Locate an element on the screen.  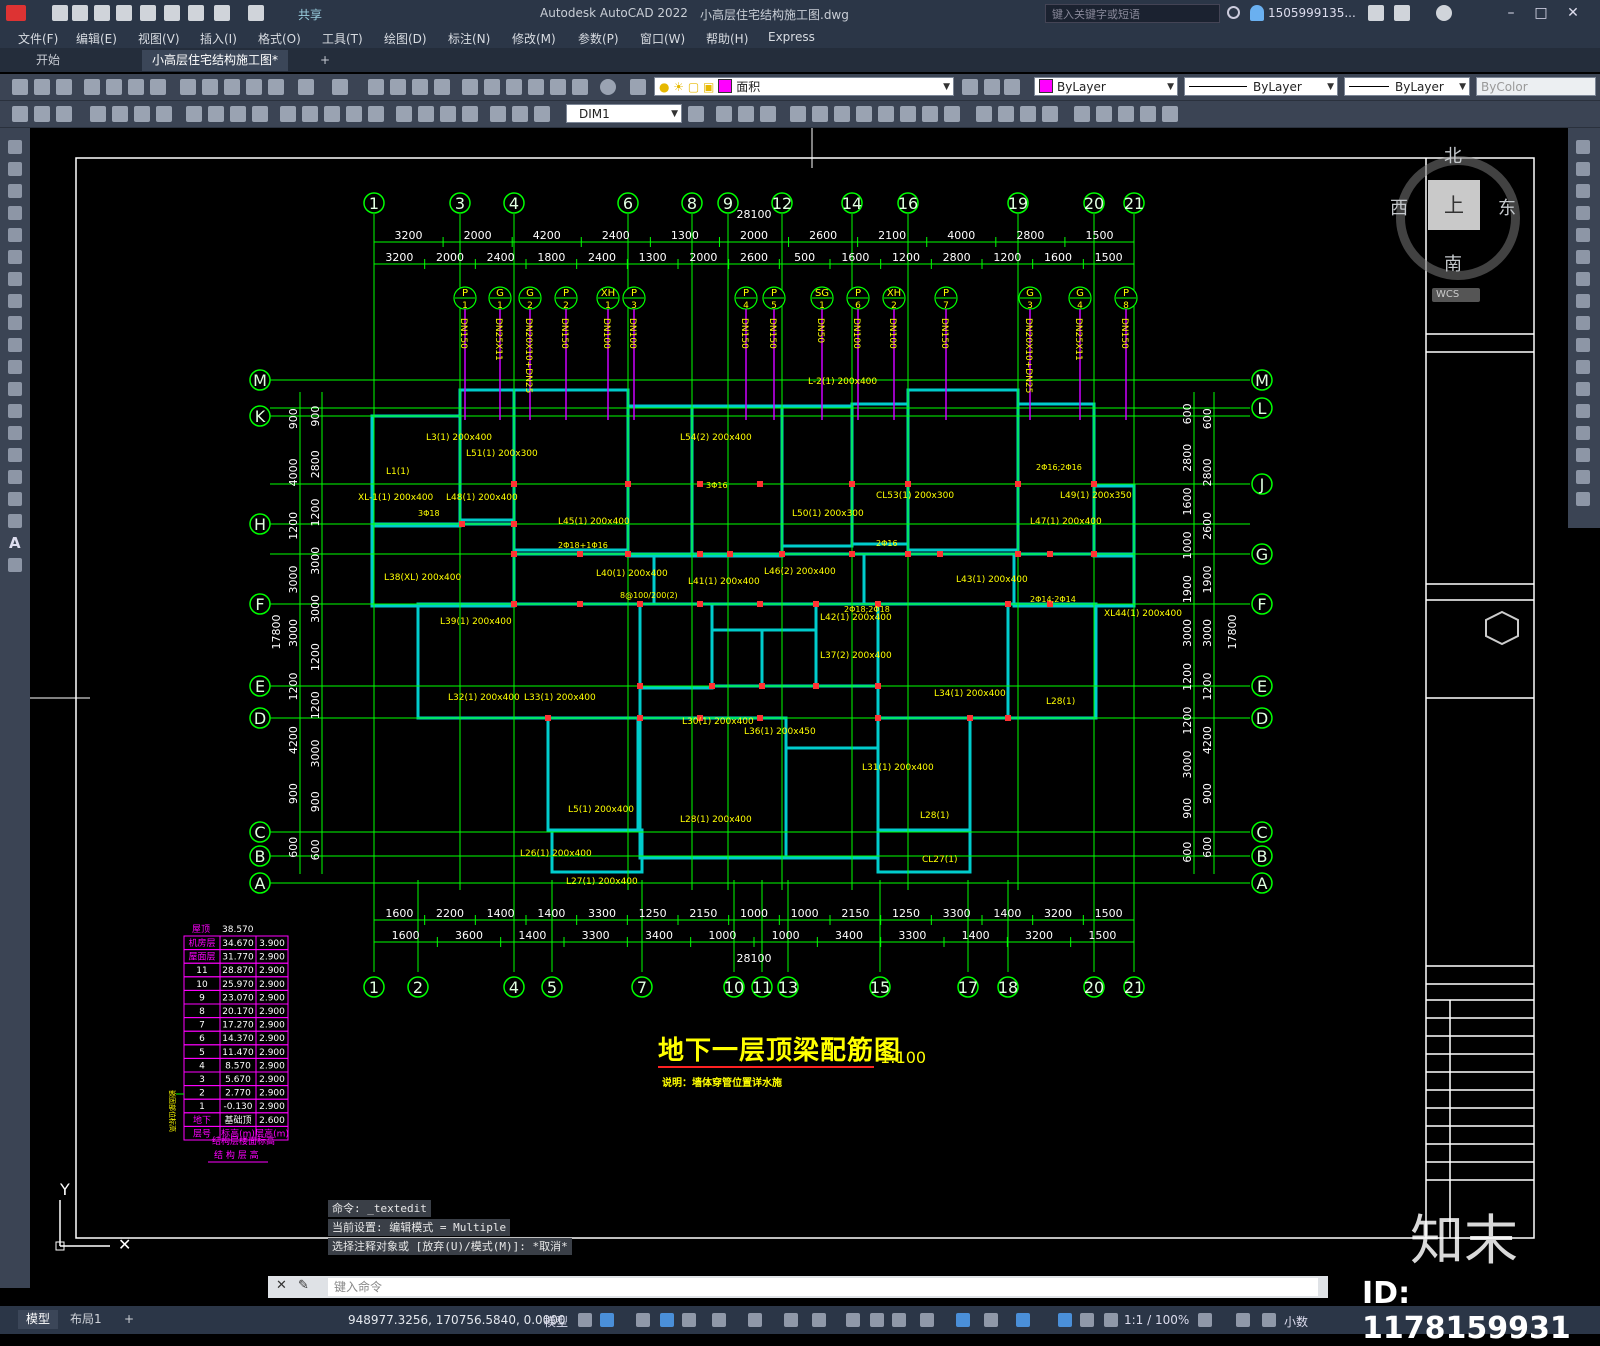
autodesk-app-icon is located at coordinates (1402, 13).